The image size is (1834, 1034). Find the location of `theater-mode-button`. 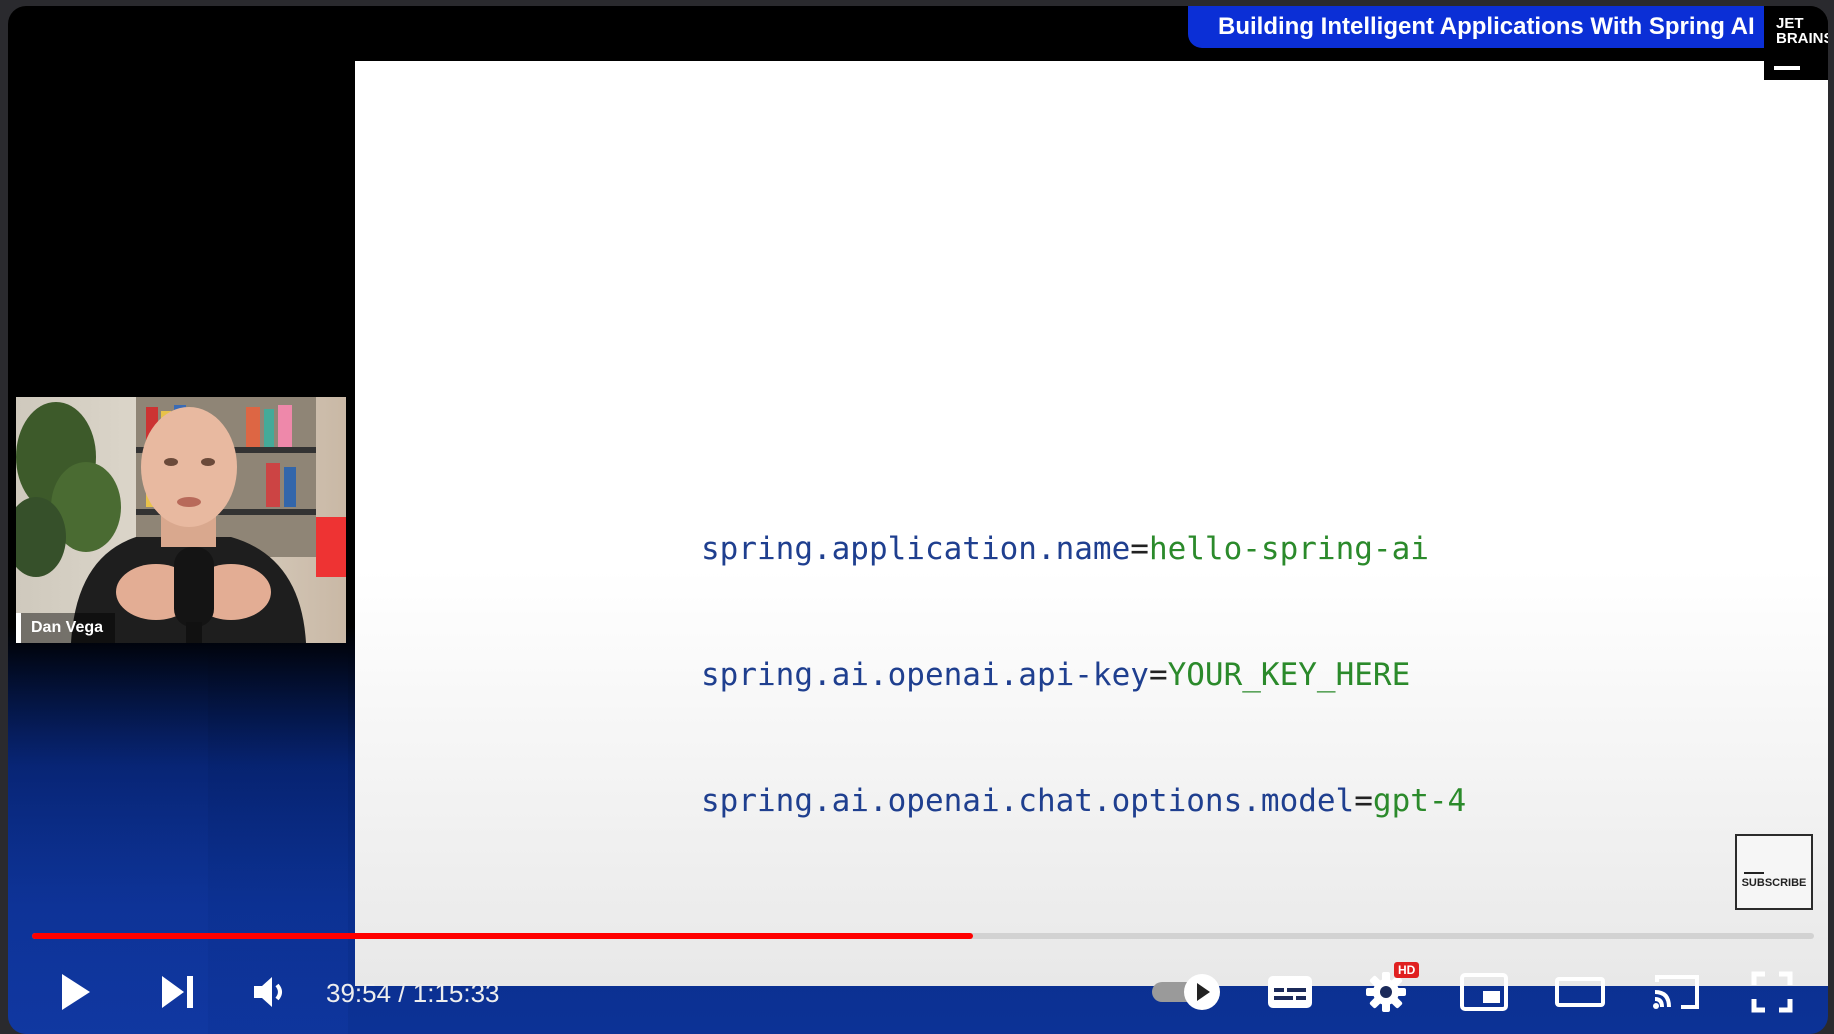

theater-mode-button is located at coordinates (1580, 992).